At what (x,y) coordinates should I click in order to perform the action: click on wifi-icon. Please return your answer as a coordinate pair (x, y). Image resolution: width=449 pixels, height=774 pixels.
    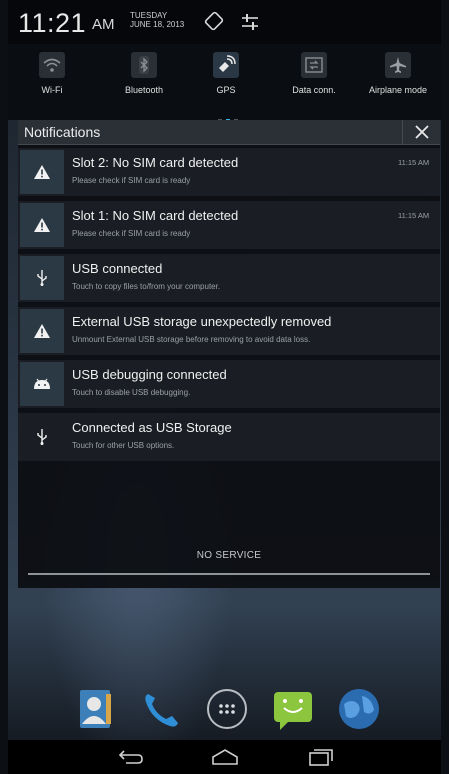
    Looking at the image, I should click on (52, 65).